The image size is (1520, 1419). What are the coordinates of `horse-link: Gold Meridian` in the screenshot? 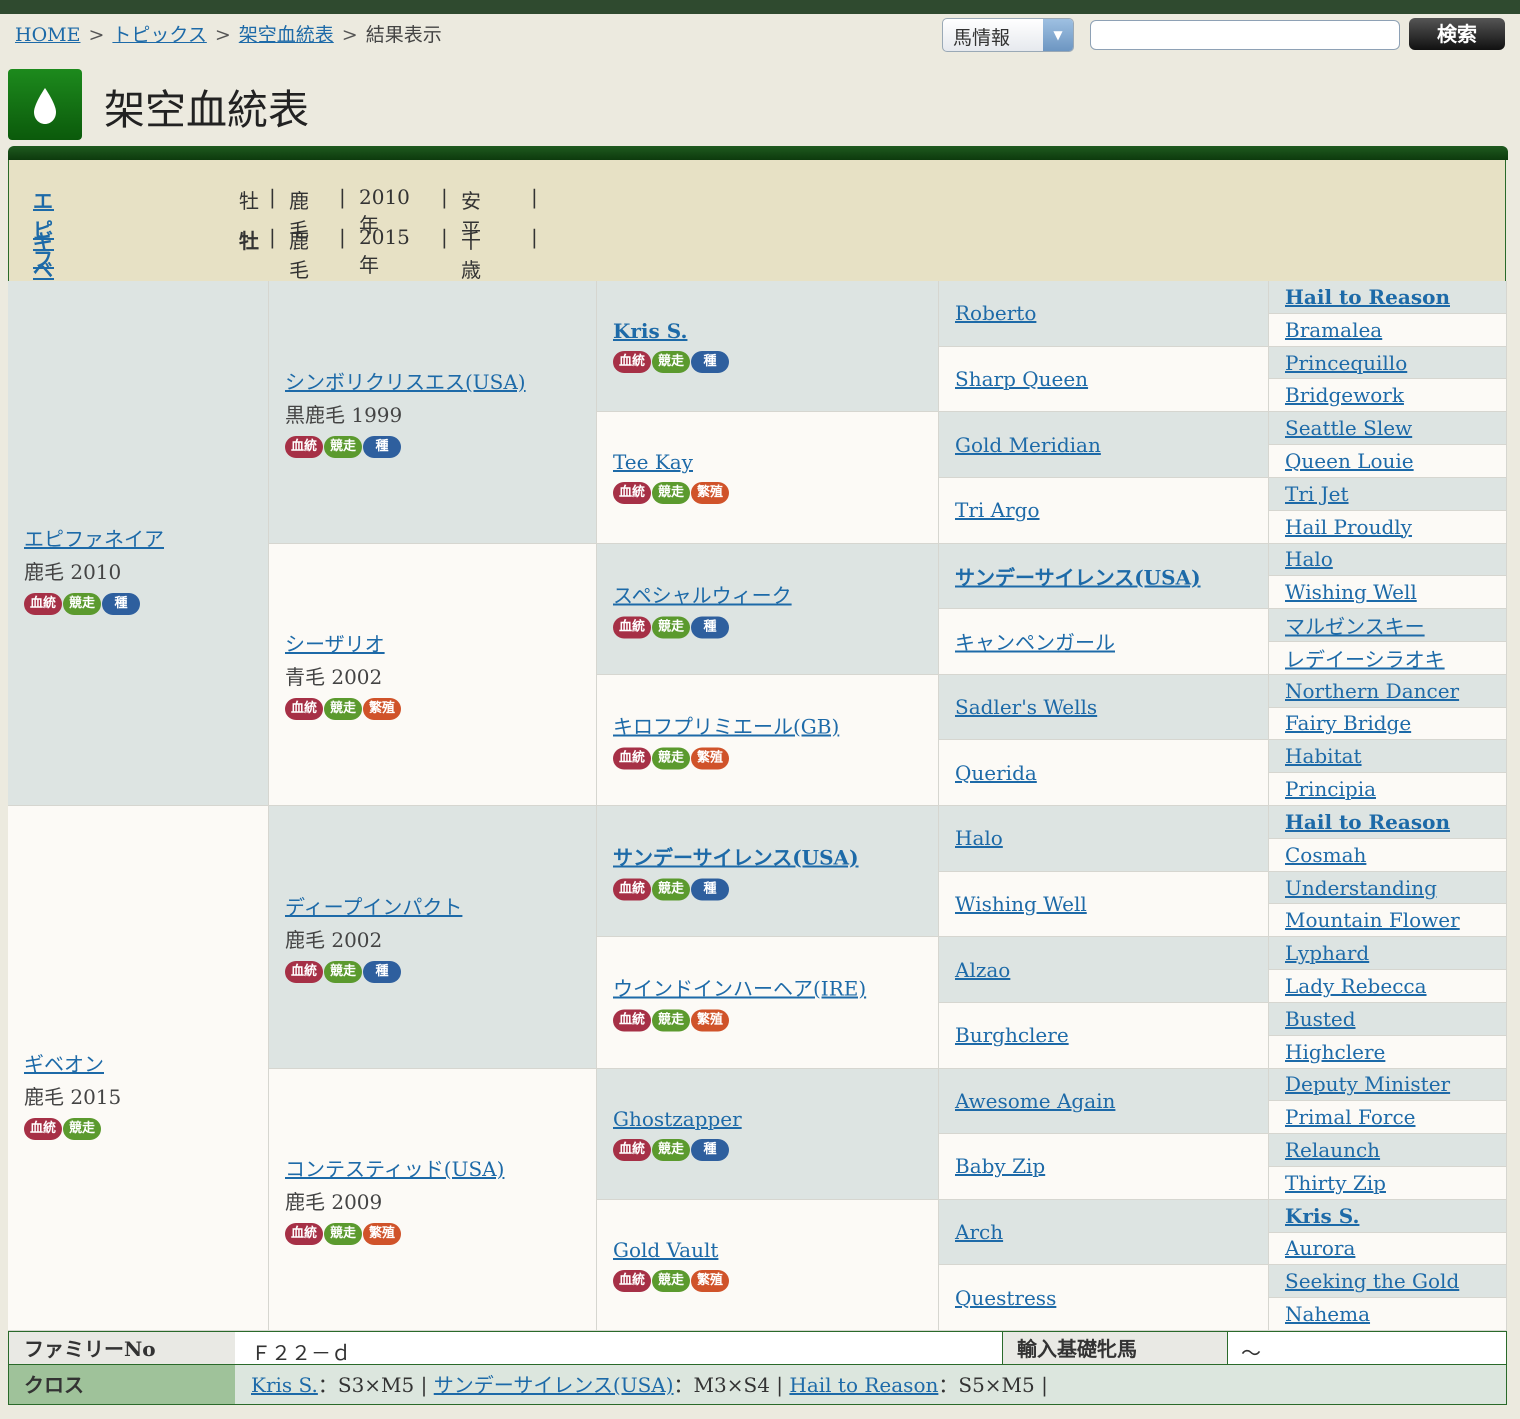 It's located at (1109, 445).